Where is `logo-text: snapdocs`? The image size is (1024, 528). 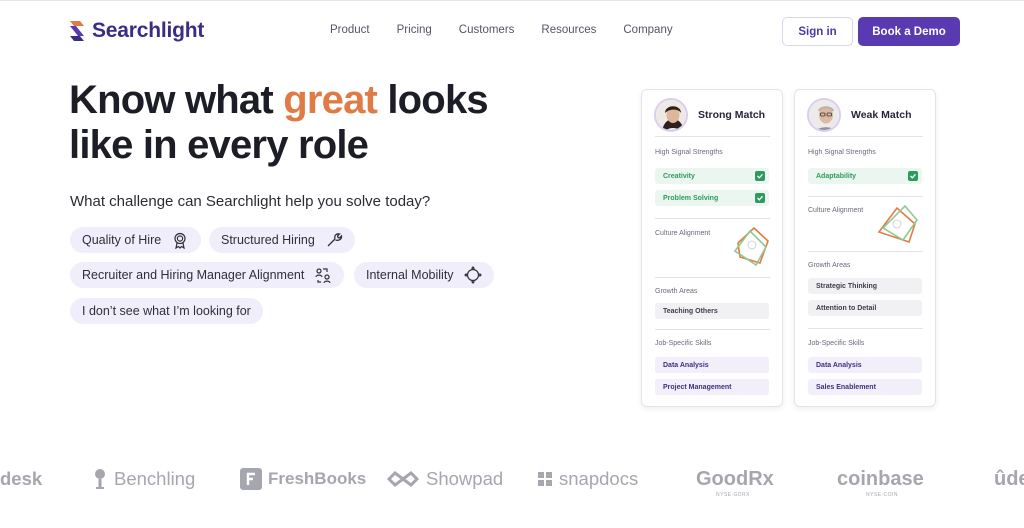 logo-text: snapdocs is located at coordinates (599, 478).